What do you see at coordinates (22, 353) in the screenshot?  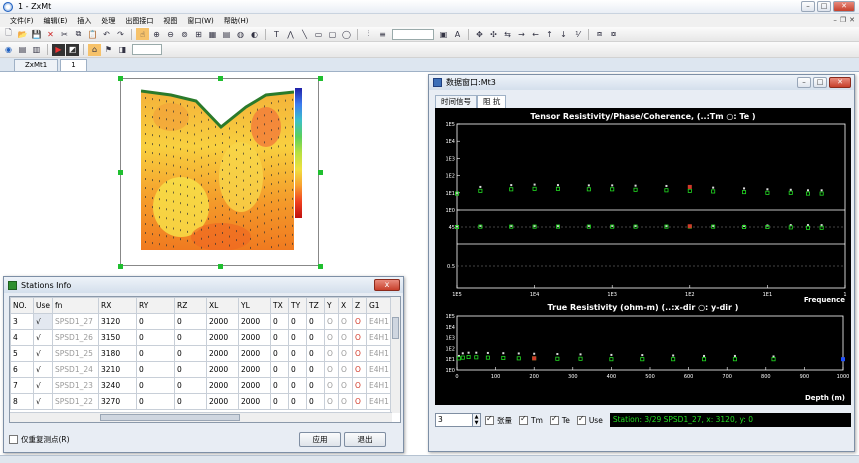 I see `table-cell: 5` at bounding box center [22, 353].